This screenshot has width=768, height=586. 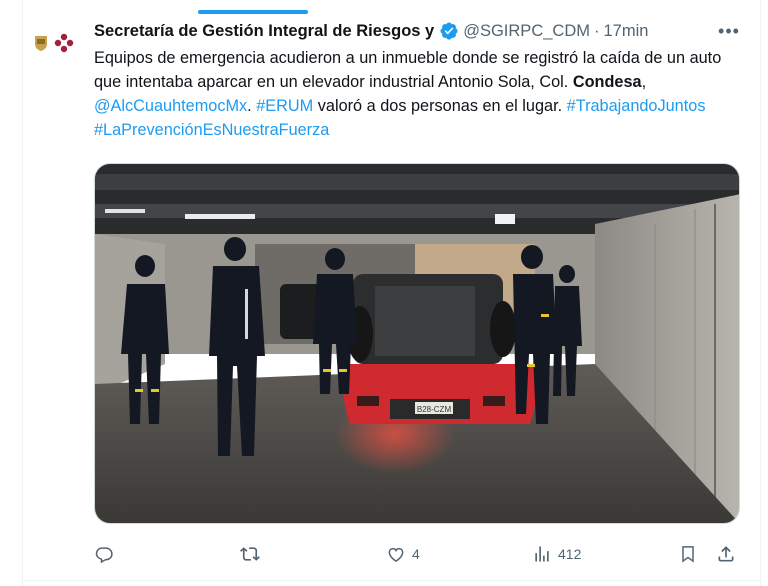 I want to click on retweet-button, so click(x=253, y=554).